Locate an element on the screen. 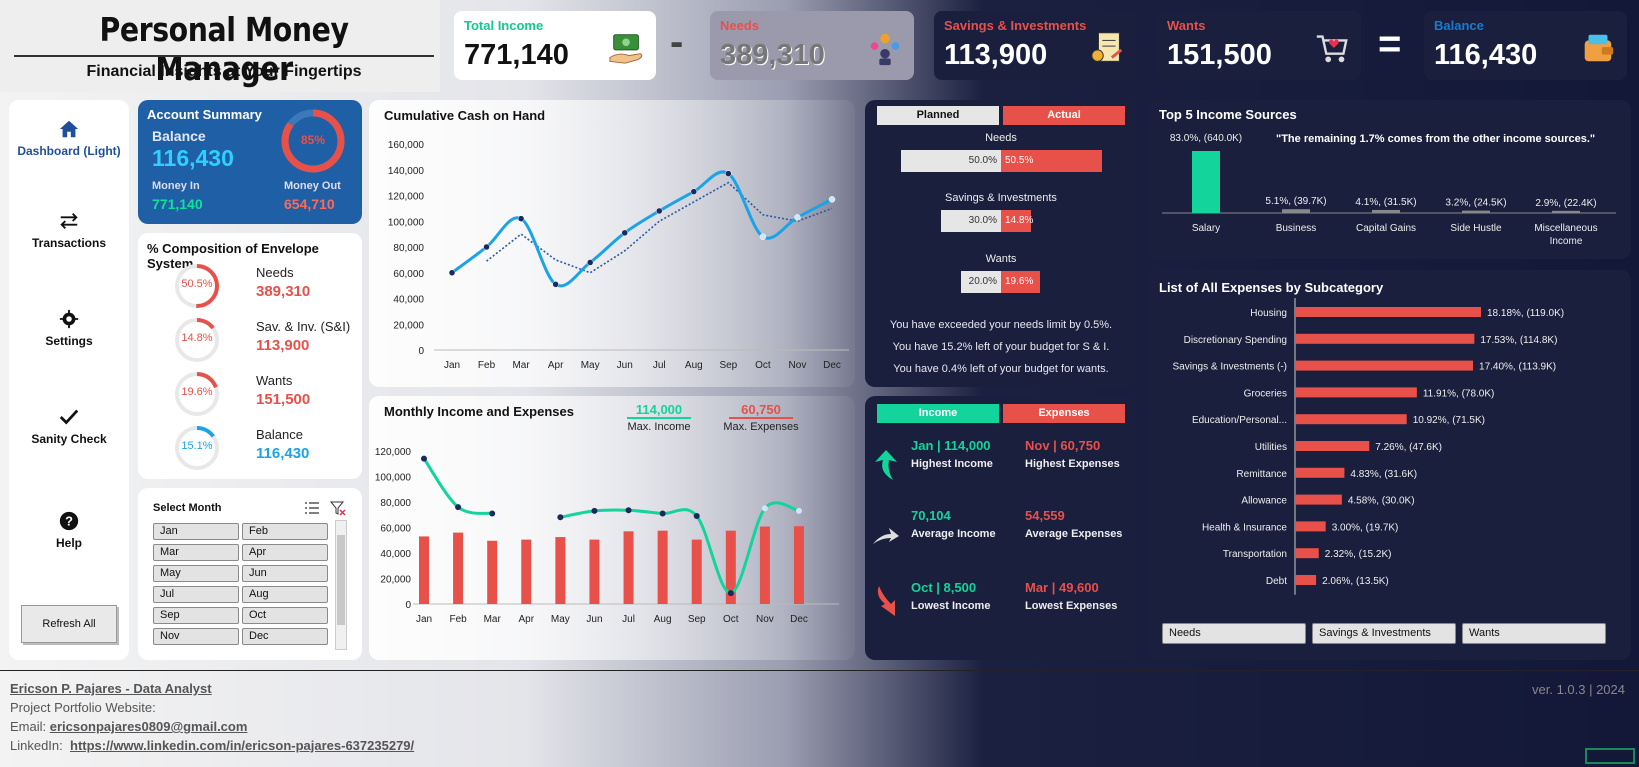 The image size is (1639, 767). balance-label: Balance is located at coordinates (179, 136).